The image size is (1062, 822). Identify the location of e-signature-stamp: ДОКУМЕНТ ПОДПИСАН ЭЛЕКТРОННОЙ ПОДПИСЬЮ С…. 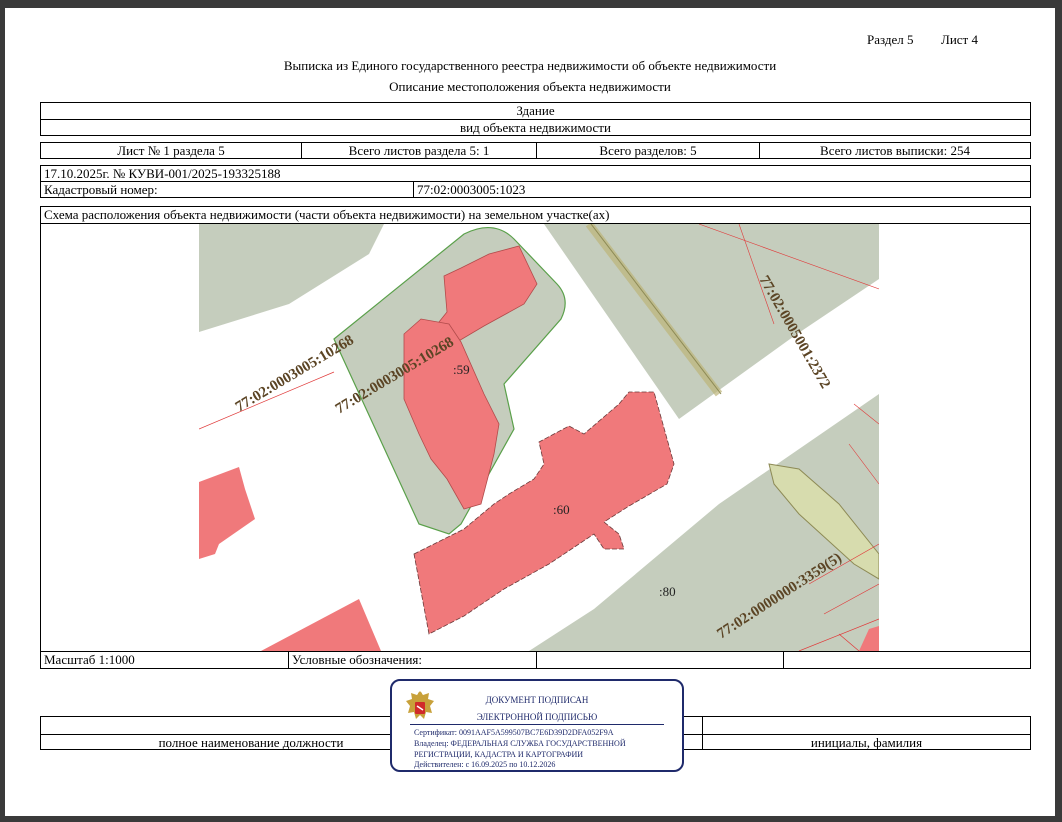
(537, 725).